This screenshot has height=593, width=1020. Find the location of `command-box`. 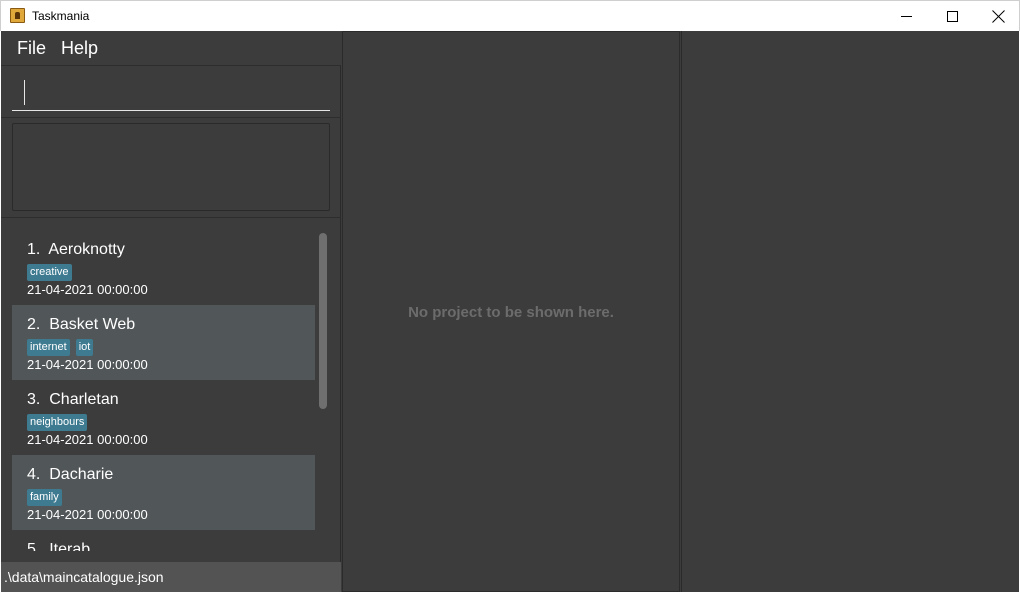

command-box is located at coordinates (171, 92).